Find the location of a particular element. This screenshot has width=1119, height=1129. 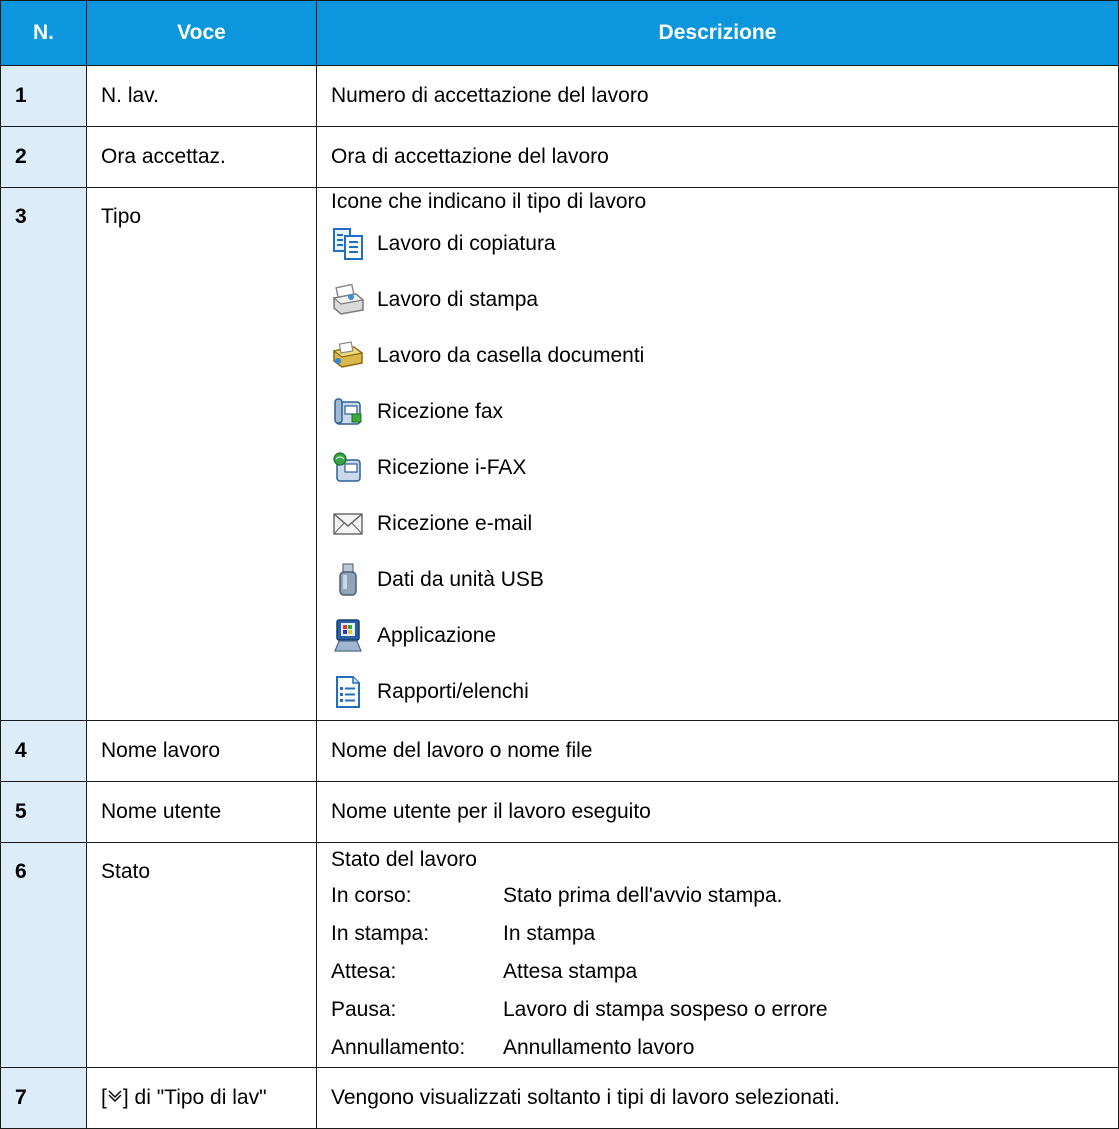

type-label: Ricezione e-mail is located at coordinates (455, 523).